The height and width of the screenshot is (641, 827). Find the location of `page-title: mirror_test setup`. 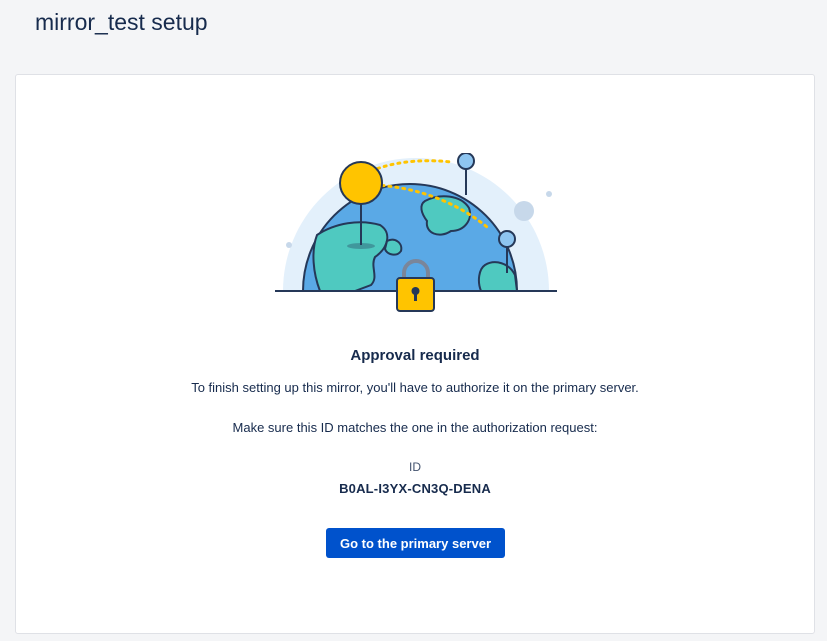

page-title: mirror_test setup is located at coordinates (121, 22).